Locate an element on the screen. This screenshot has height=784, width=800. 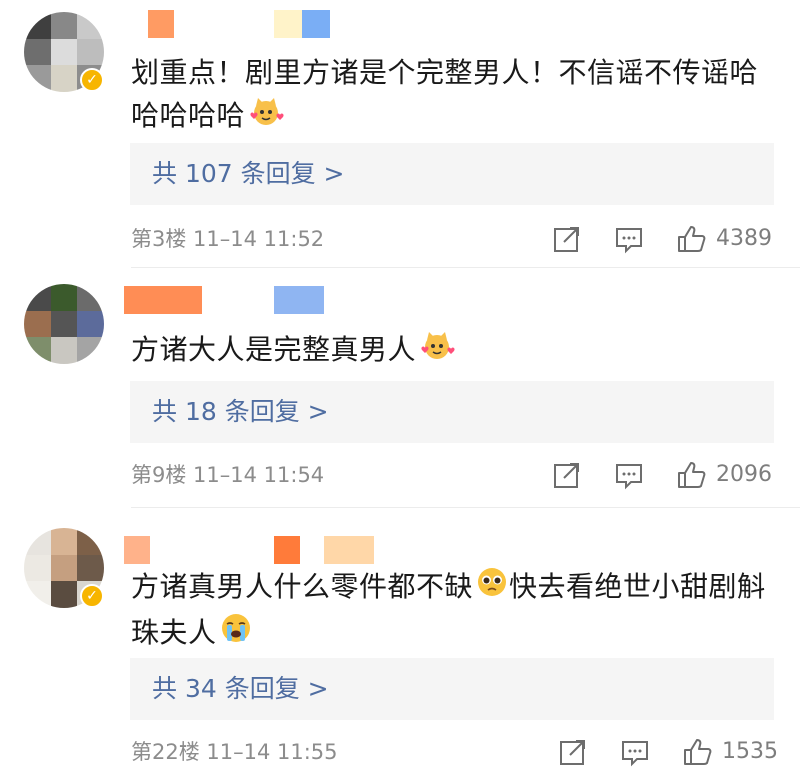
like-count: 2096 is located at coordinates (744, 474).